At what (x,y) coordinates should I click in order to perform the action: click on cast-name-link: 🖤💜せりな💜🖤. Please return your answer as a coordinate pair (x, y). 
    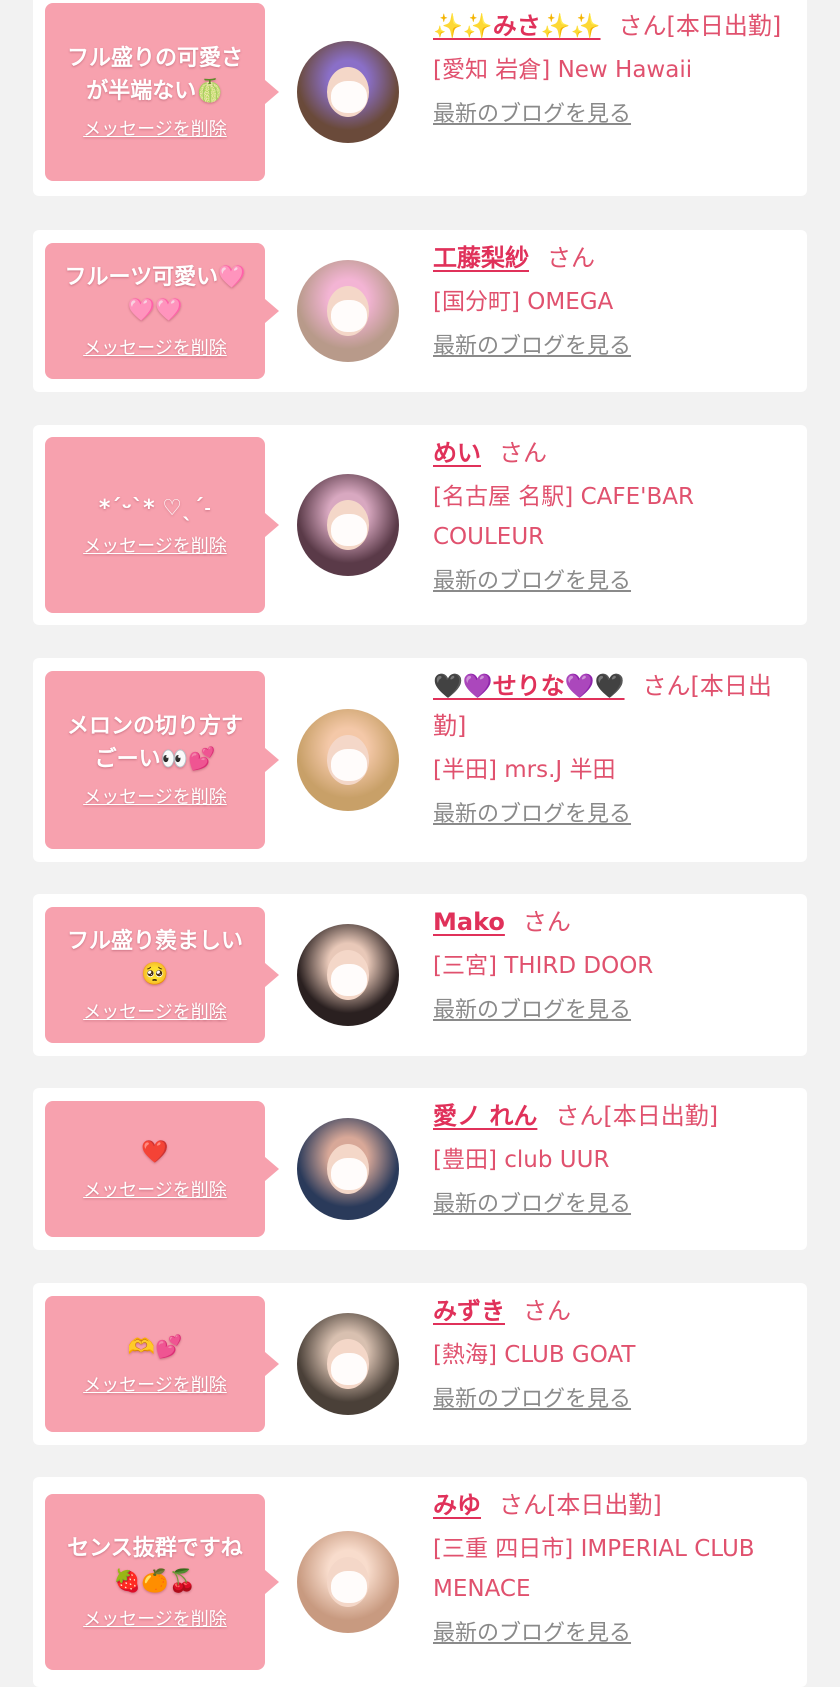
    Looking at the image, I should click on (529, 686).